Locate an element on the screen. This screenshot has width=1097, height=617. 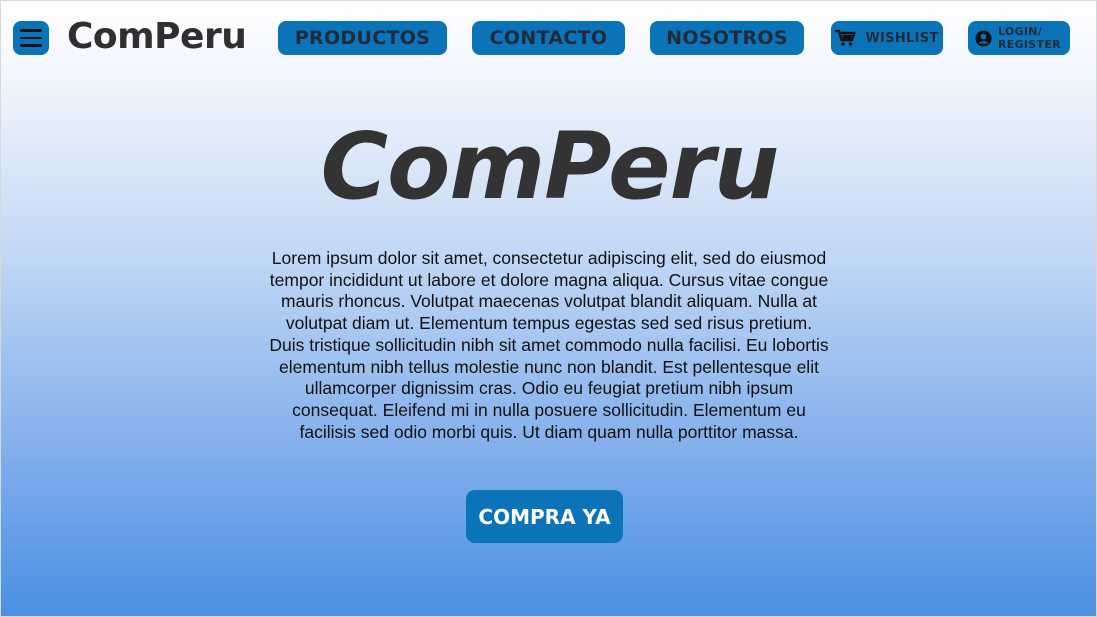
nav-productos-button: PRODUCTOS is located at coordinates (362, 38).